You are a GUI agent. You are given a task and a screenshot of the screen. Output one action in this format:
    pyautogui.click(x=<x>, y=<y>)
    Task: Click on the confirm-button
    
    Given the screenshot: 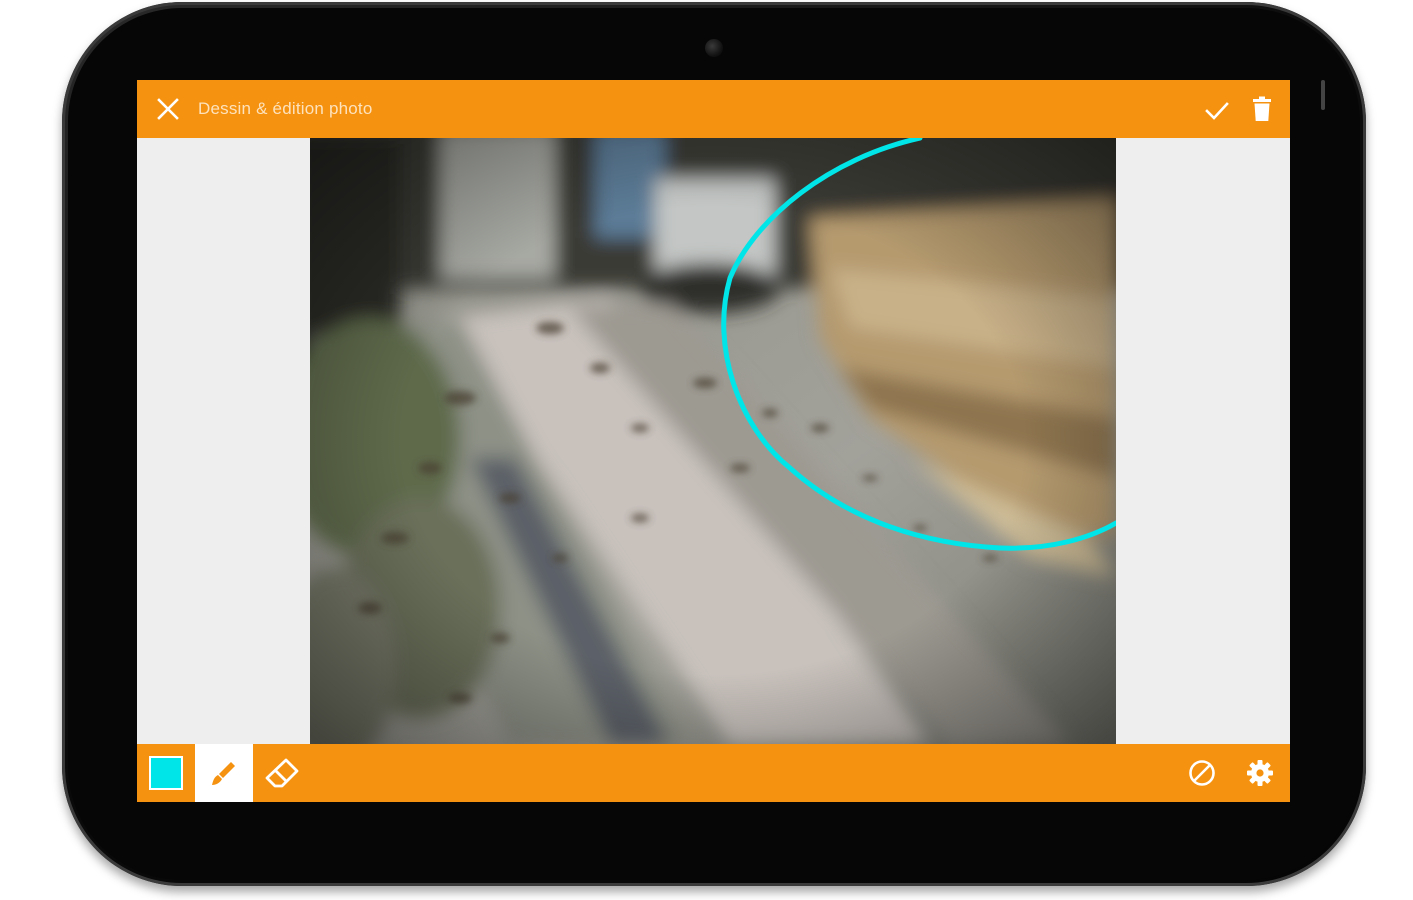 What is the action you would take?
    pyautogui.click(x=1217, y=110)
    